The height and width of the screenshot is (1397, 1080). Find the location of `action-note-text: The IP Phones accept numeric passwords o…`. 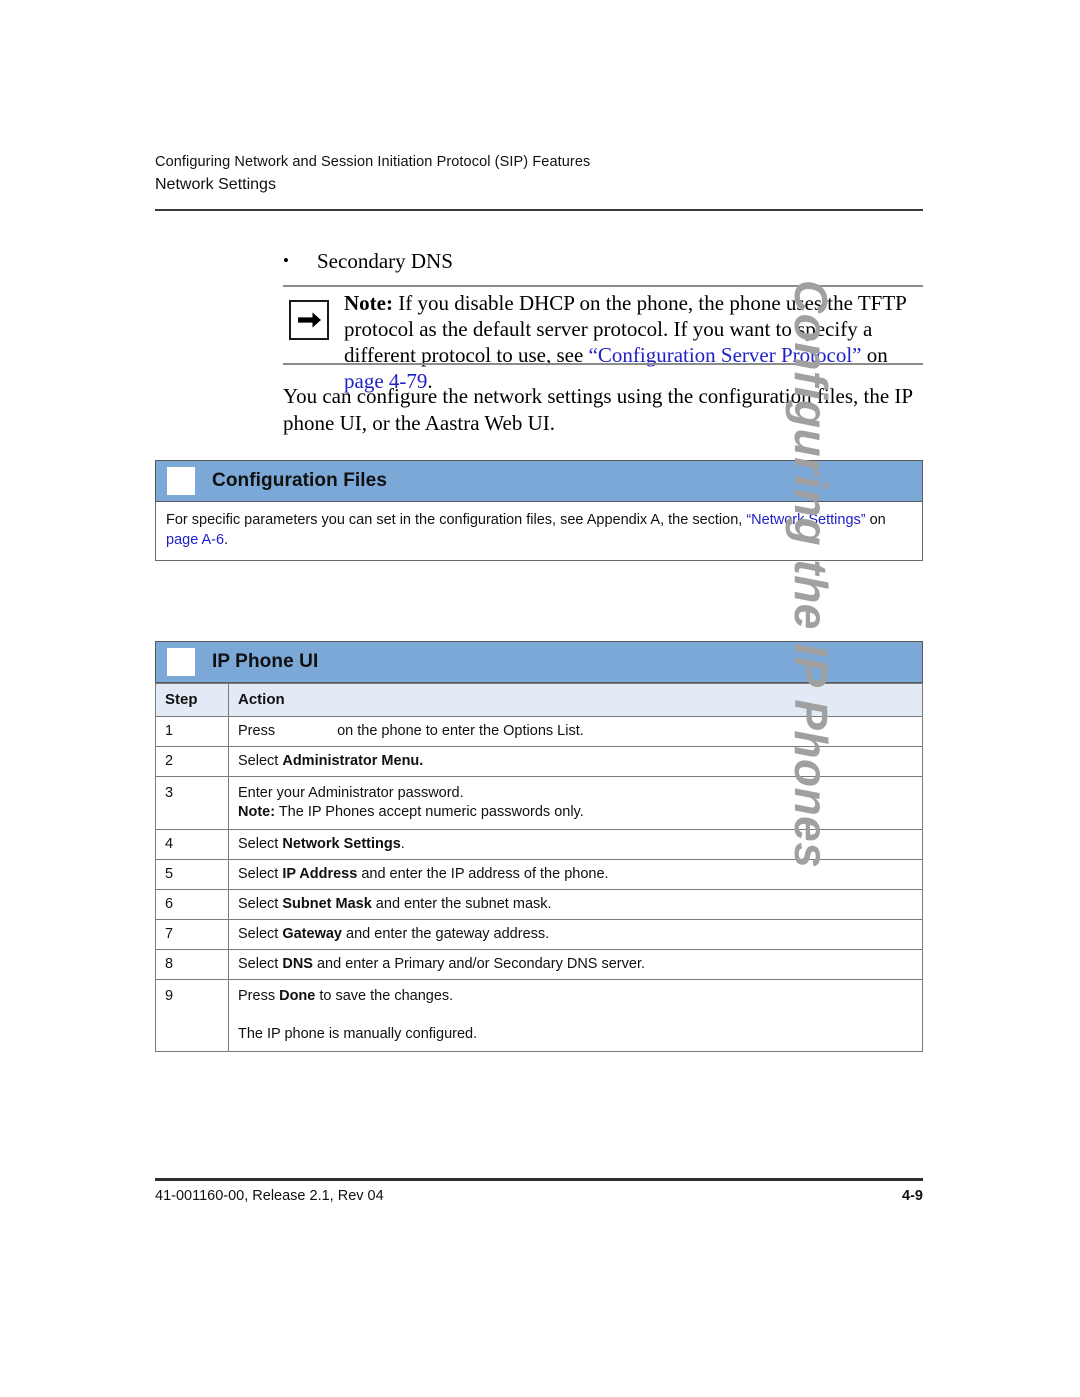

action-note-text: The IP Phones accept numeric passwords o… is located at coordinates (429, 812).